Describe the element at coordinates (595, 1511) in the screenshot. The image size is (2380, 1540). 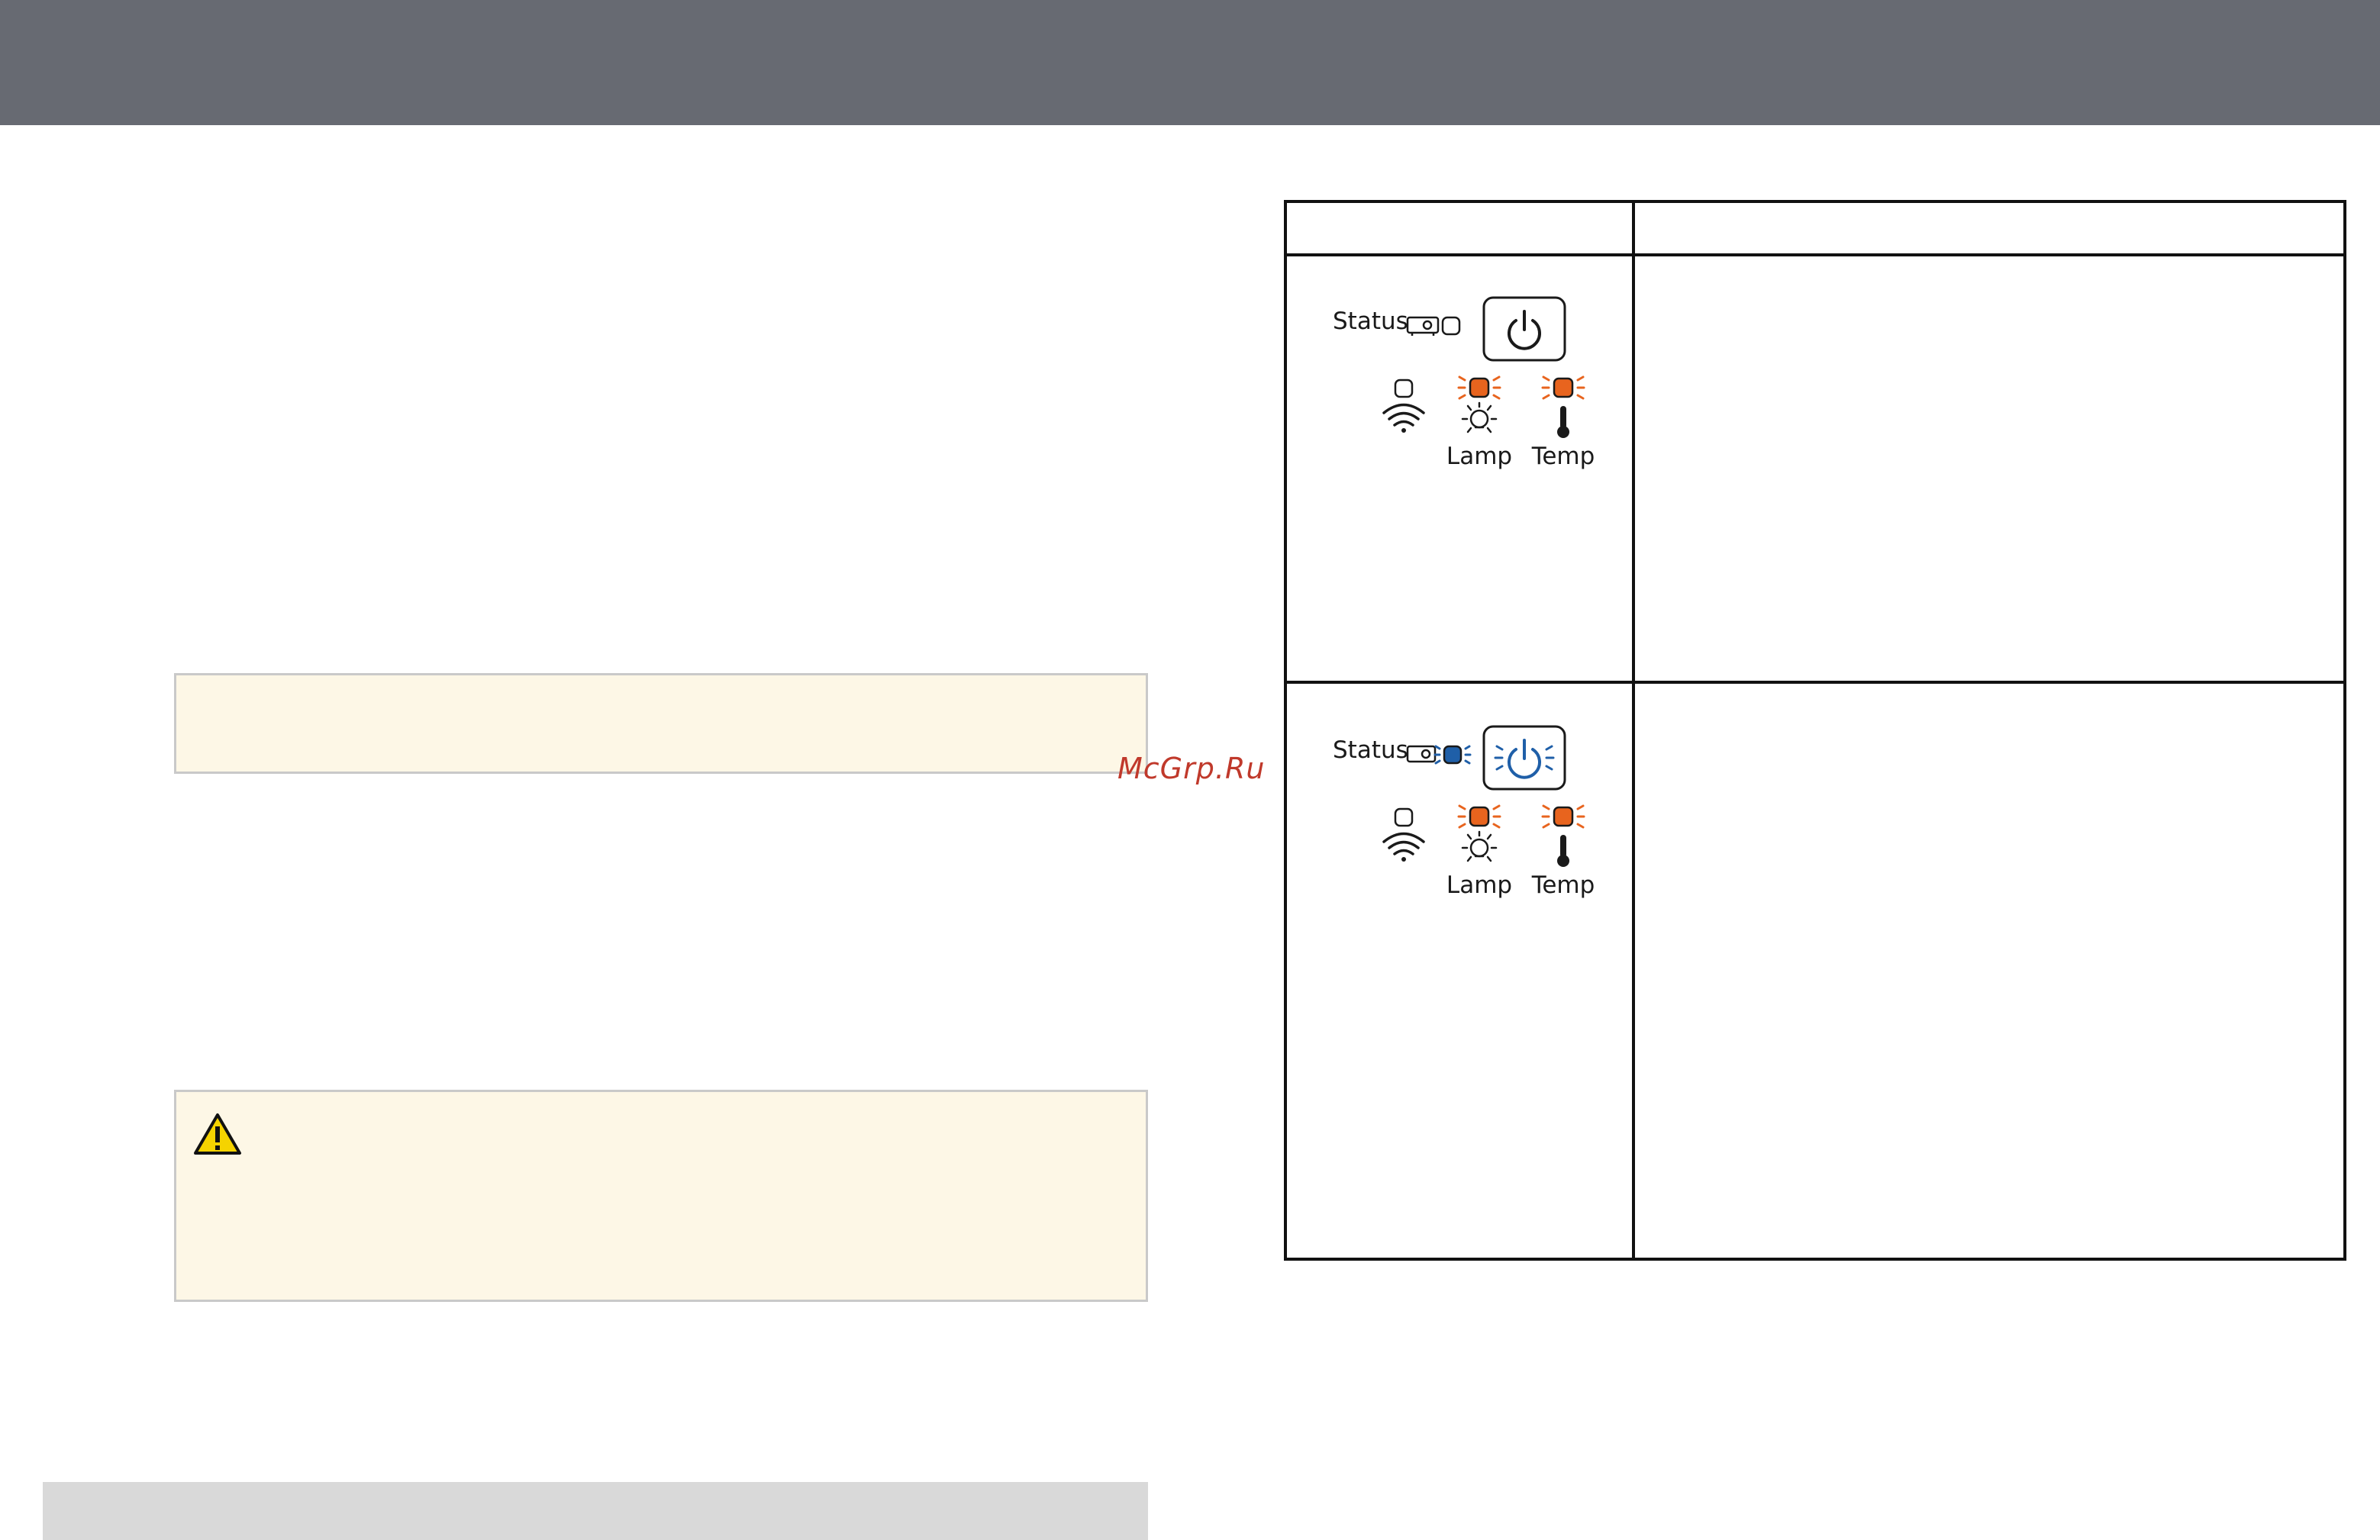
I see `section-bar` at that location.